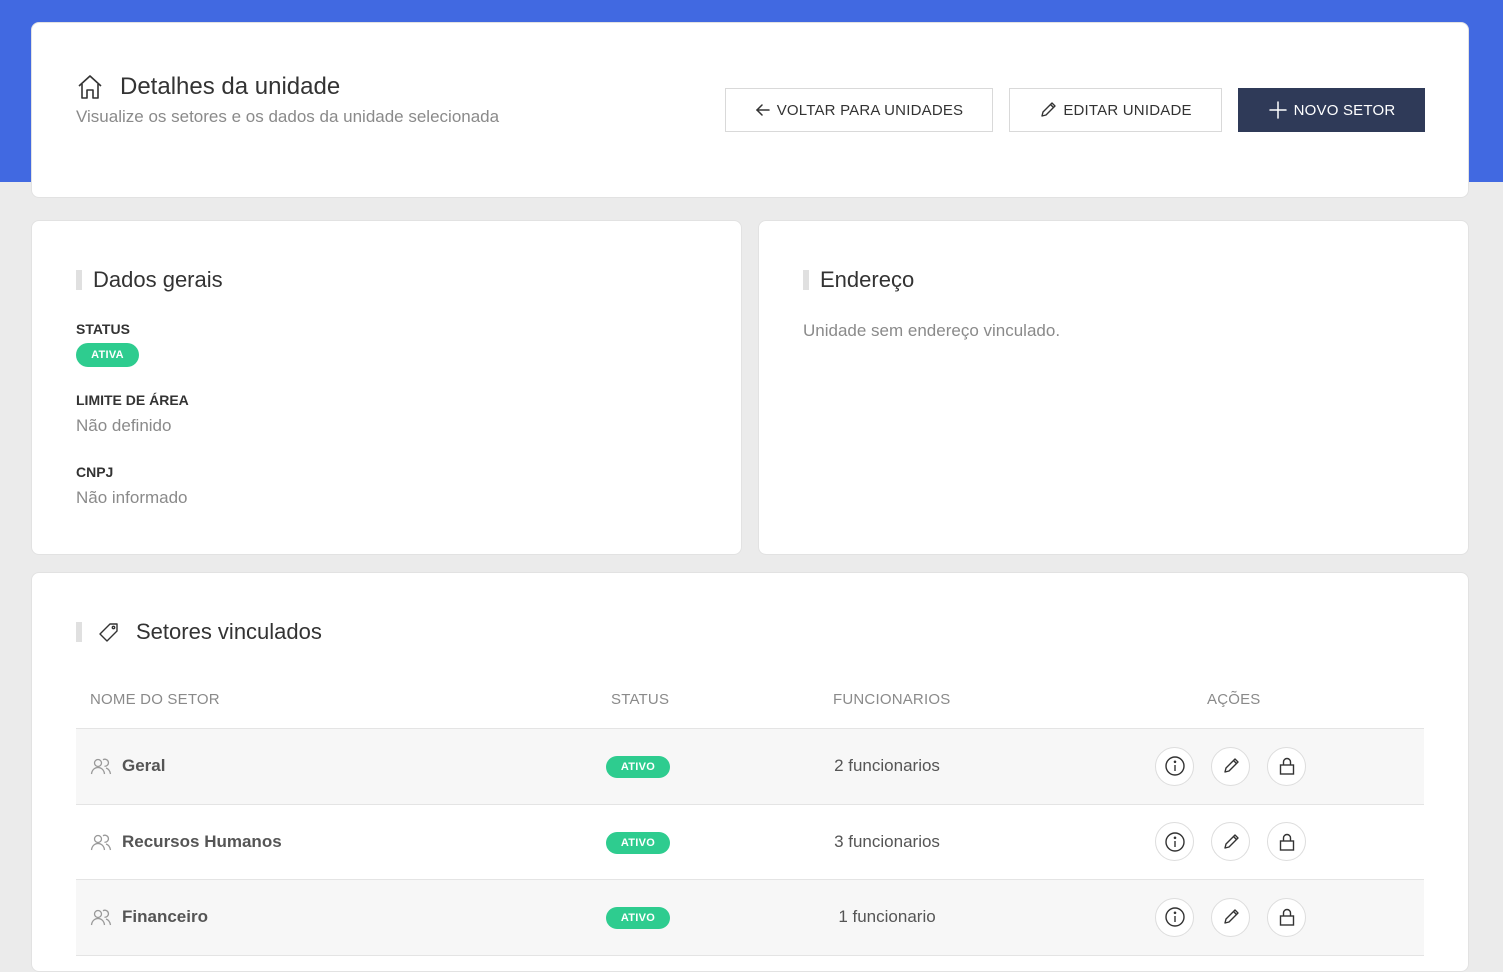 The width and height of the screenshot is (1503, 972). I want to click on page-title-row: Detalhes da unidade, so click(208, 87).